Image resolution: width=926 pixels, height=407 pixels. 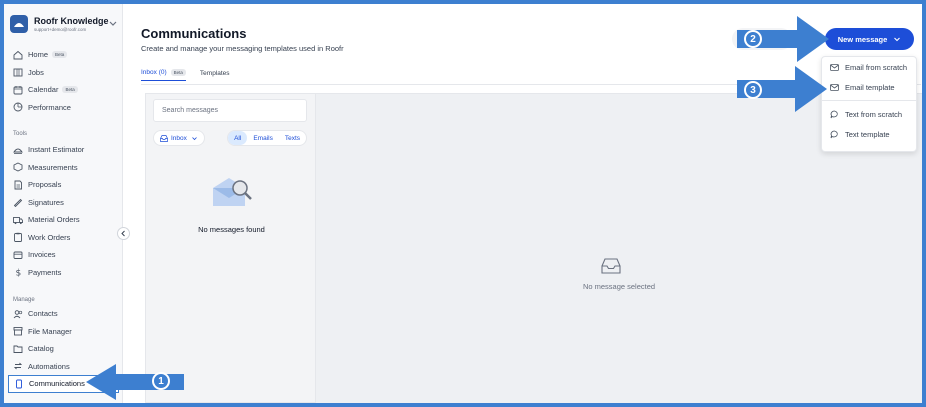 What do you see at coordinates (230, 110) in the screenshot?
I see `search-input: Search messages` at bounding box center [230, 110].